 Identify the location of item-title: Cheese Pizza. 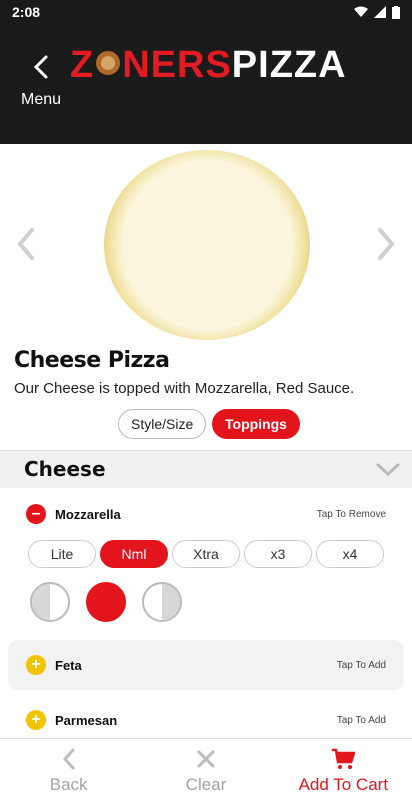
(92, 360).